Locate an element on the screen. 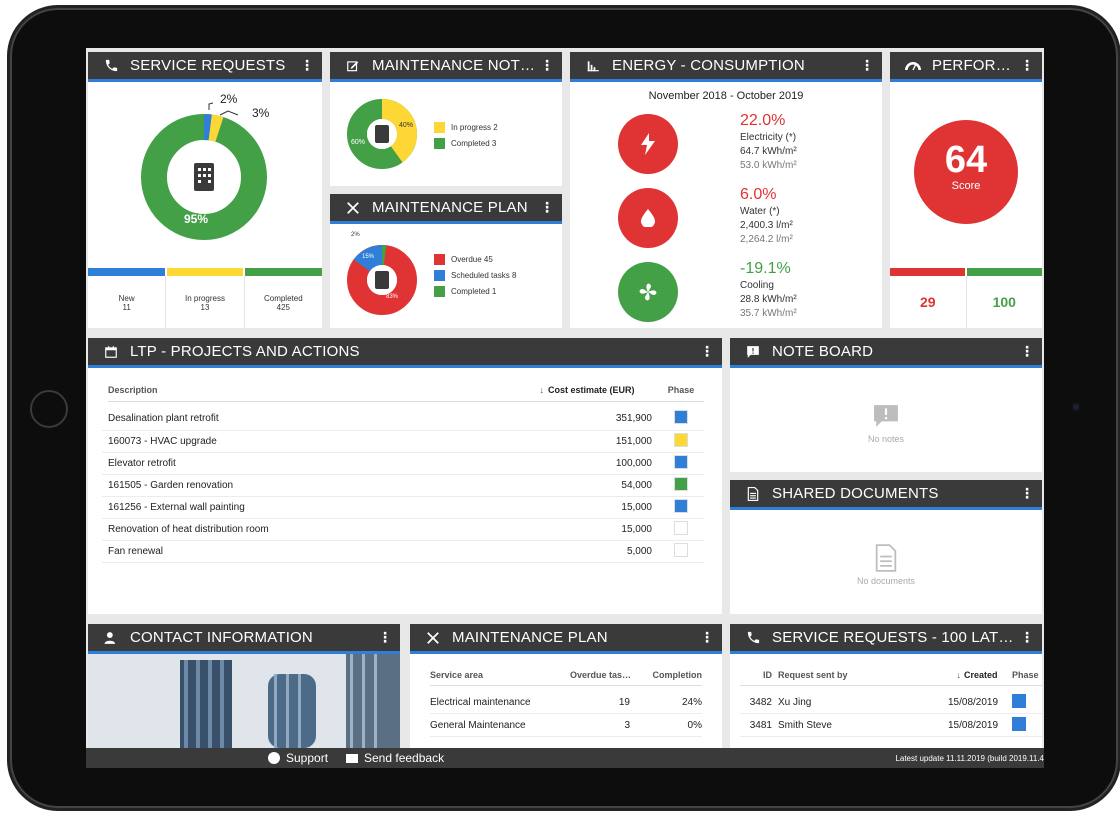  legend-count: 3 is located at coordinates (494, 143).